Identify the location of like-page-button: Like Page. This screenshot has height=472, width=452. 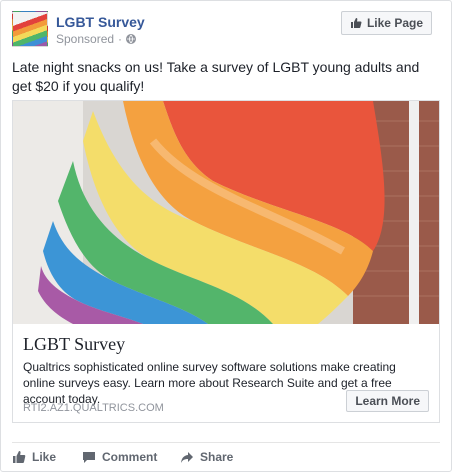
(386, 23).